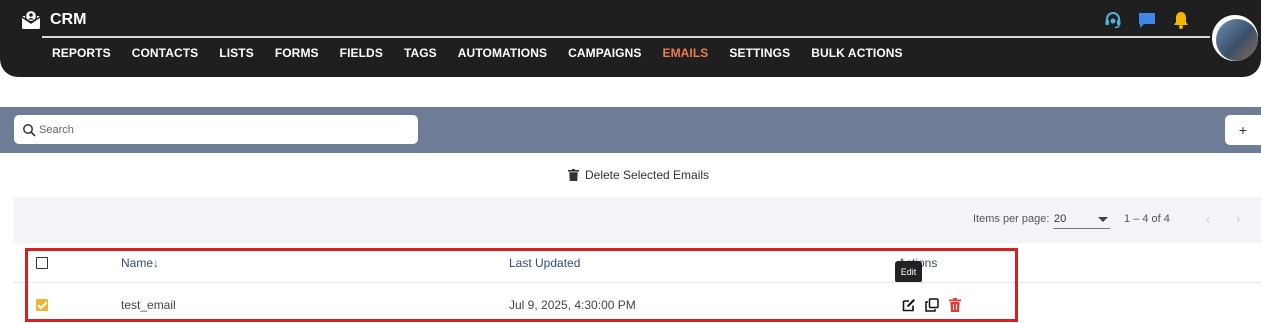 The height and width of the screenshot is (323, 1261). Describe the element at coordinates (1081, 220) in the screenshot. I see `items-per-page-select: 20` at that location.